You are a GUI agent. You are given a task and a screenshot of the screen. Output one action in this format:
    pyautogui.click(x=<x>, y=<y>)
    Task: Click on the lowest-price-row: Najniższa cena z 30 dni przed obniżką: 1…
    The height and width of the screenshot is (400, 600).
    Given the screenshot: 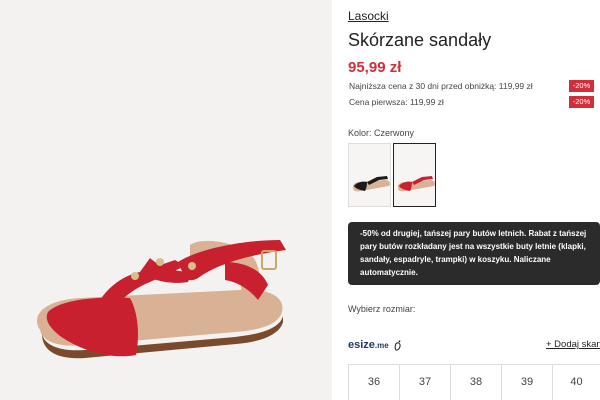 What is the action you would take?
    pyautogui.click(x=474, y=87)
    